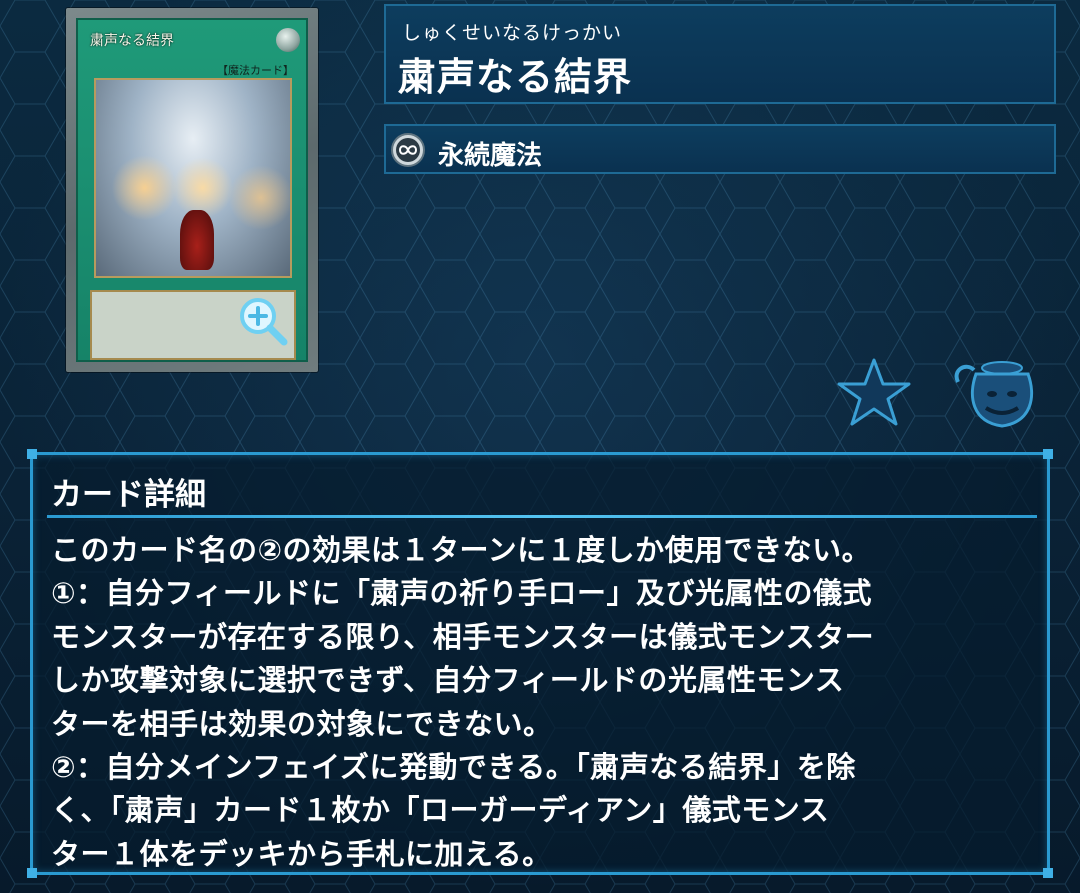 Image resolution: width=1080 pixels, height=893 pixels. What do you see at coordinates (193, 178) in the screenshot?
I see `card-artwork` at bounding box center [193, 178].